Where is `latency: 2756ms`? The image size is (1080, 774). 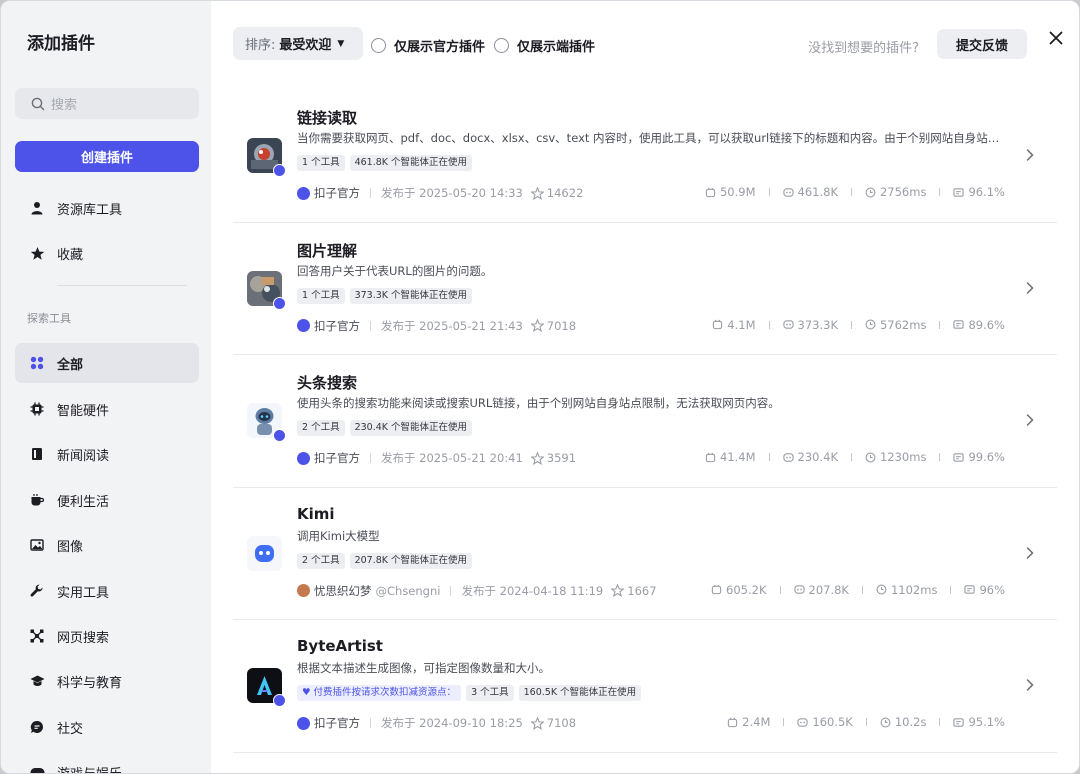 latency: 2756ms is located at coordinates (903, 192).